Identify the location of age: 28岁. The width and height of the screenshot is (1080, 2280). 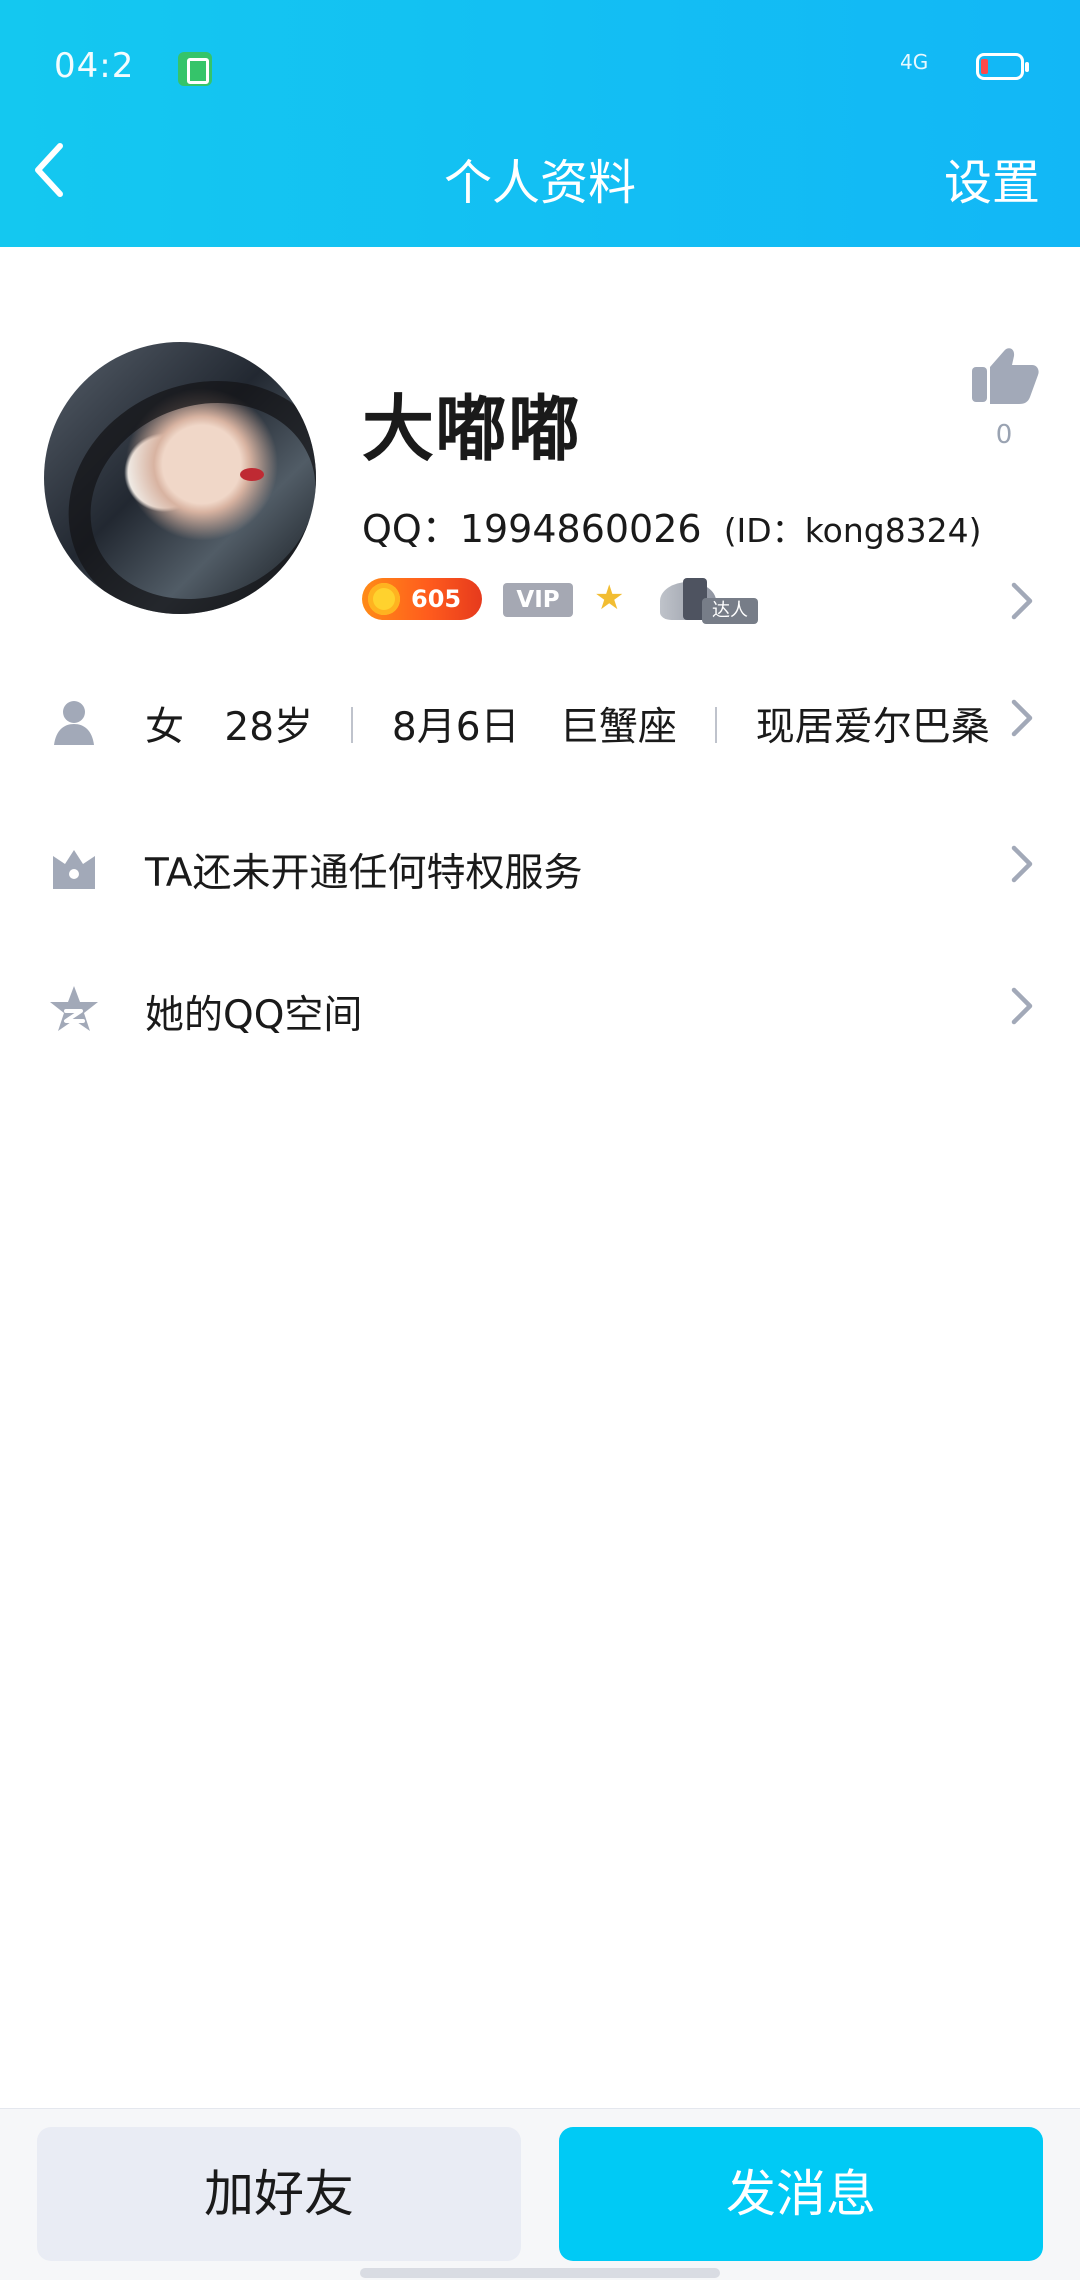
(269, 727).